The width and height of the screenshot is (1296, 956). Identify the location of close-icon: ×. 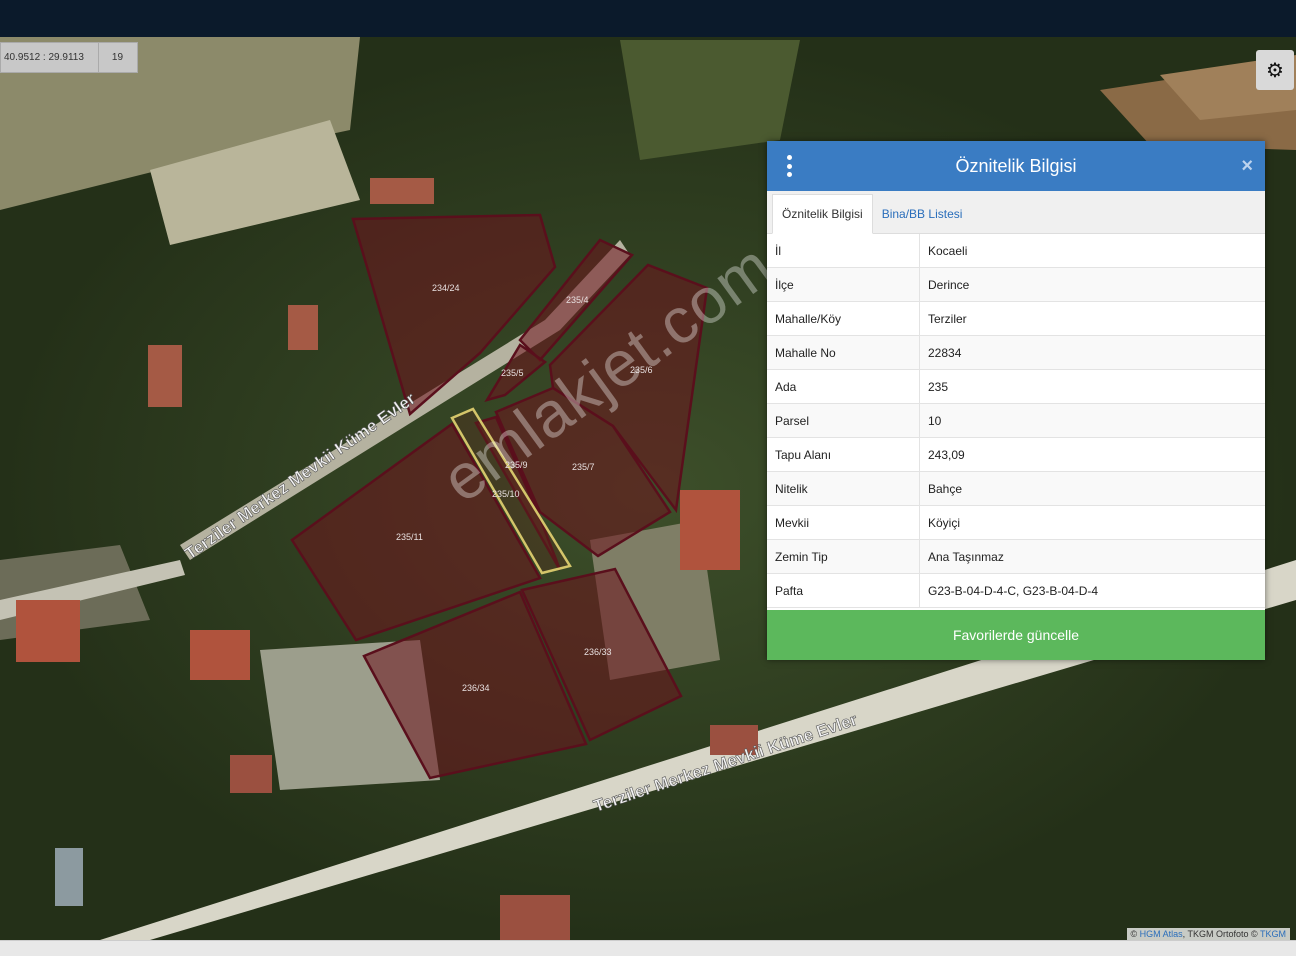
(1247, 166).